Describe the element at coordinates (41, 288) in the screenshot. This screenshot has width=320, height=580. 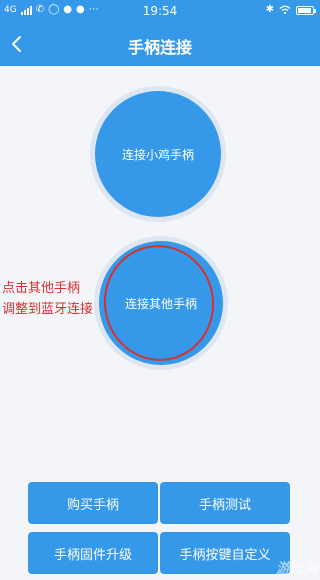
I see `annotation-line-1: 点击其他手柄` at that location.